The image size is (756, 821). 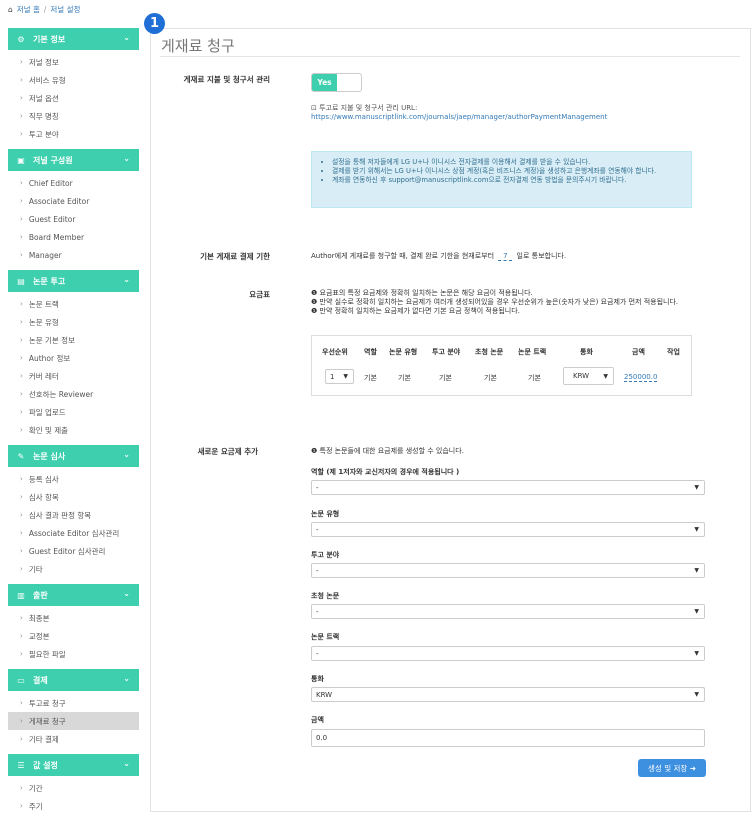 What do you see at coordinates (73, 340) in the screenshot?
I see `sidebar-item: › 논문 기본 정보` at bounding box center [73, 340].